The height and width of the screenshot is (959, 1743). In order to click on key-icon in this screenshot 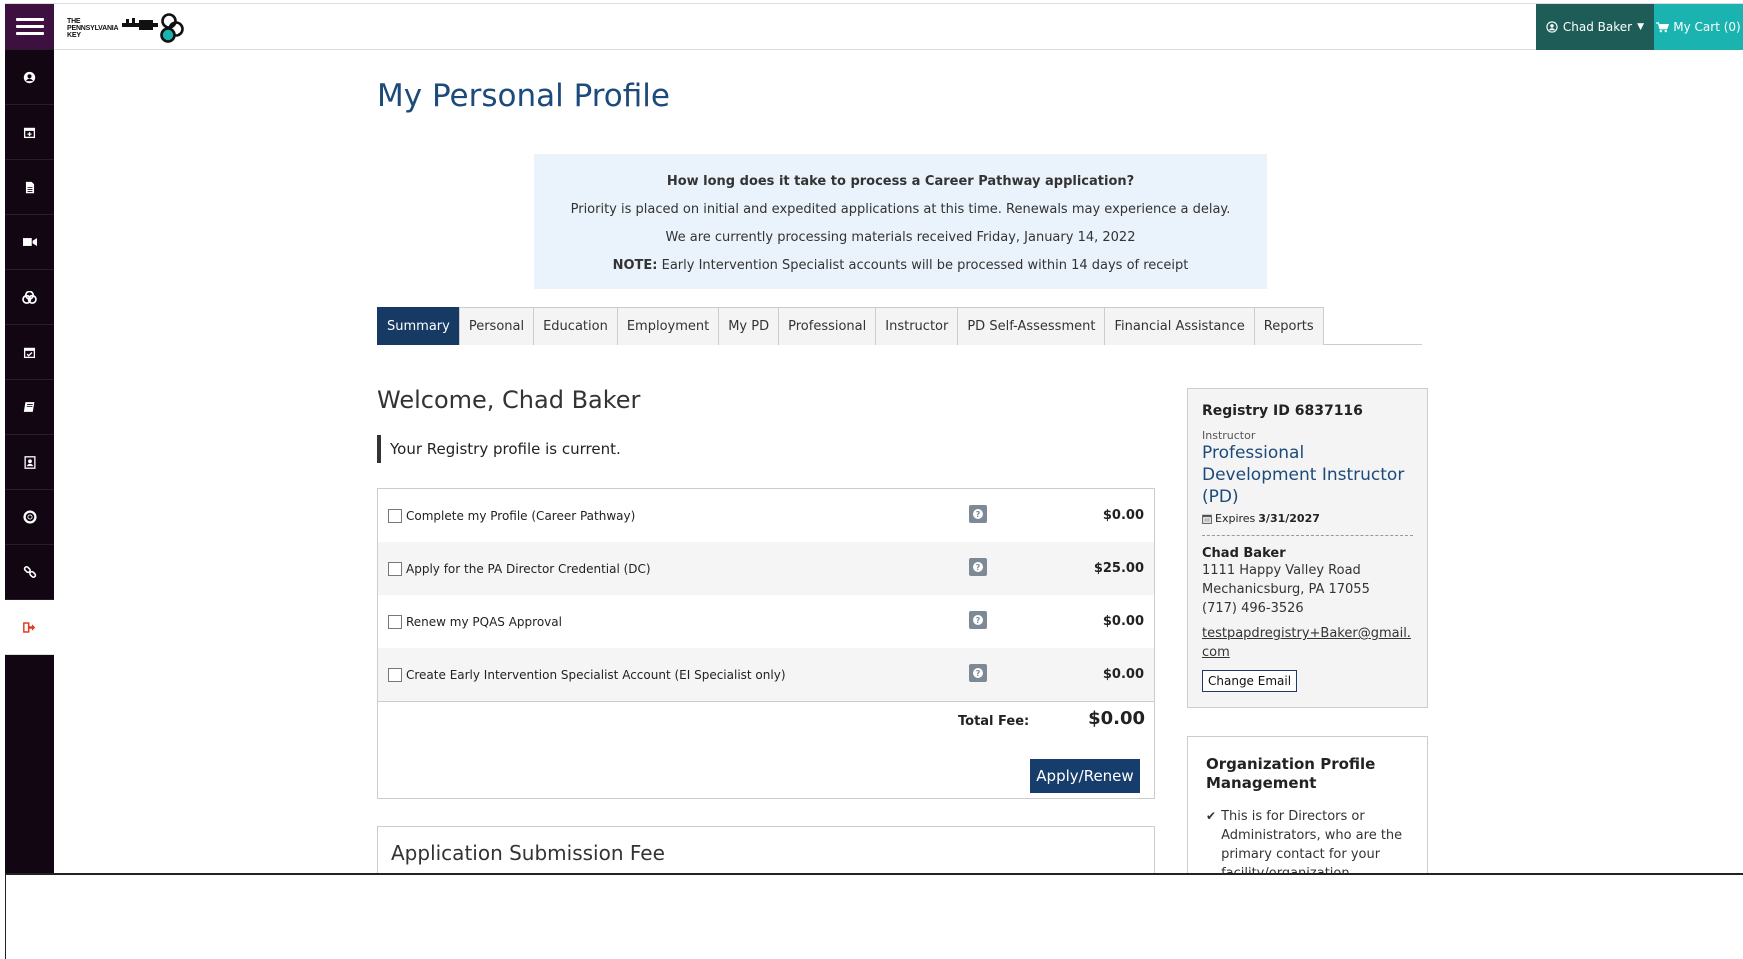, I will do `click(153, 28)`.